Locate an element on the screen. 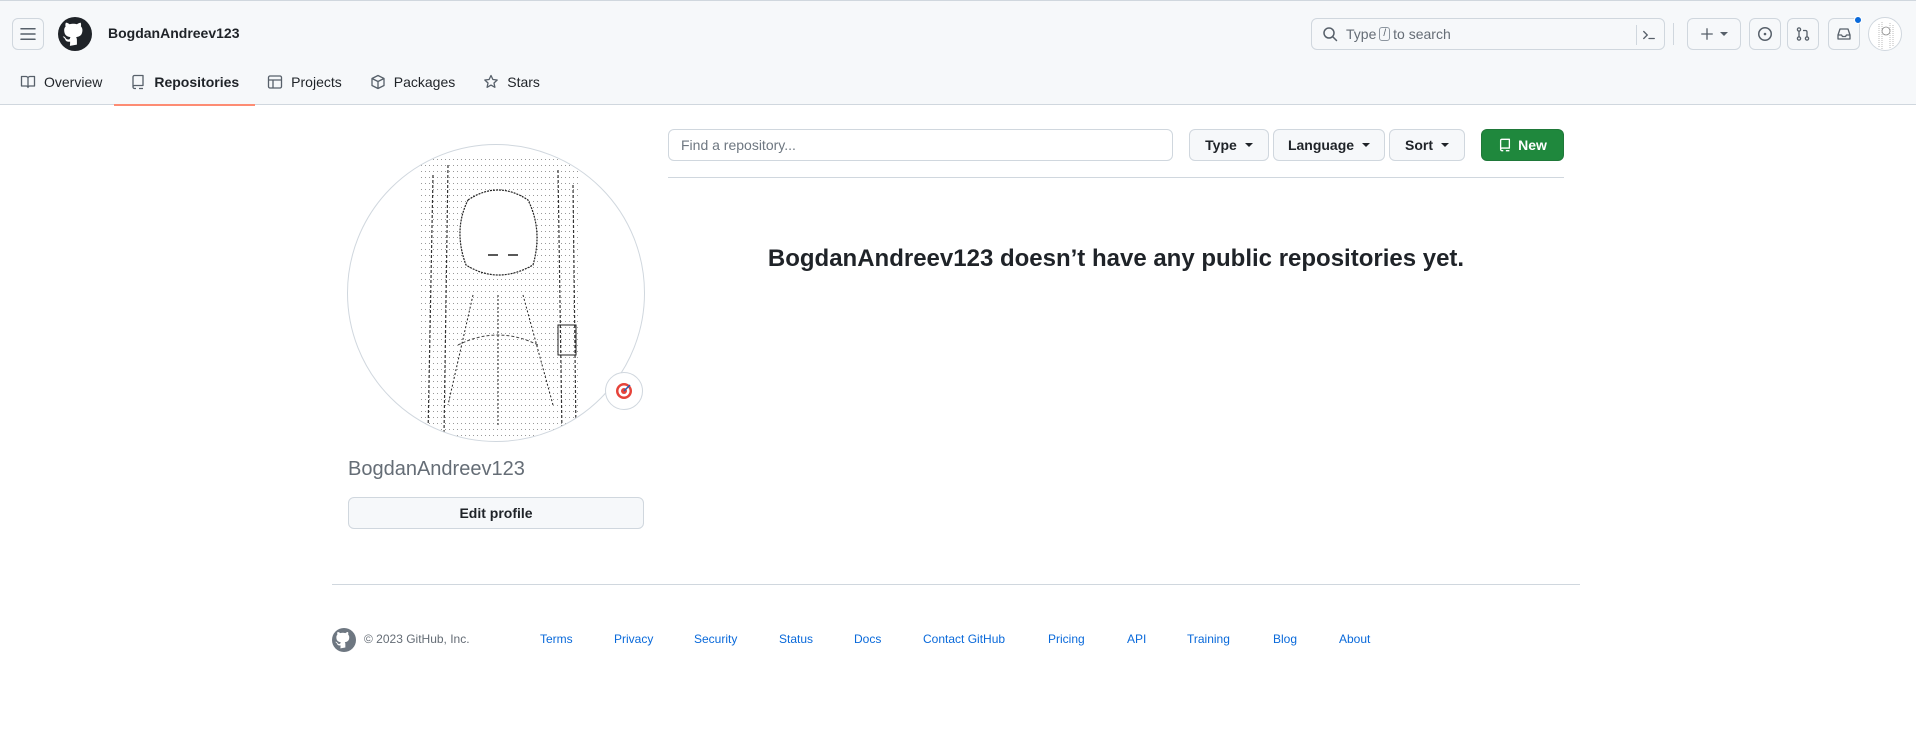  sort-button: Sort is located at coordinates (1427, 145).